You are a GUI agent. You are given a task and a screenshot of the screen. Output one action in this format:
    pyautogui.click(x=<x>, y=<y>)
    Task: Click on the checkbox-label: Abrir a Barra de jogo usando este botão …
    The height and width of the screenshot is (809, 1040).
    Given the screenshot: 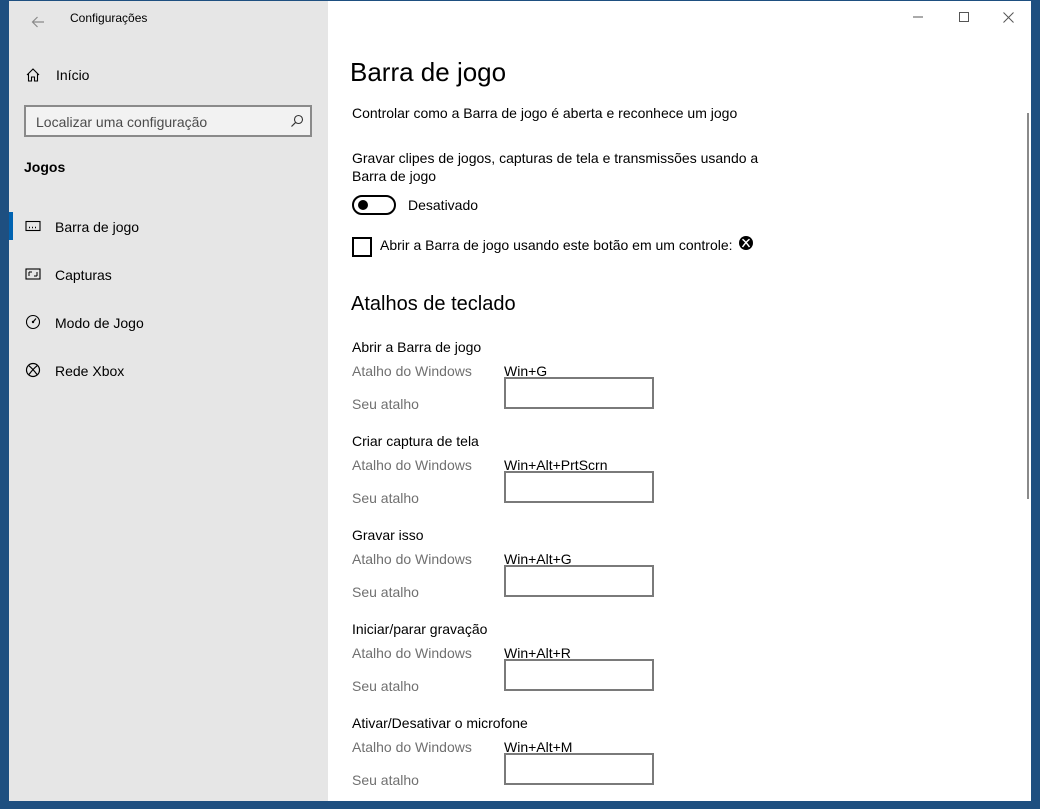 What is the action you would take?
    pyautogui.click(x=556, y=245)
    